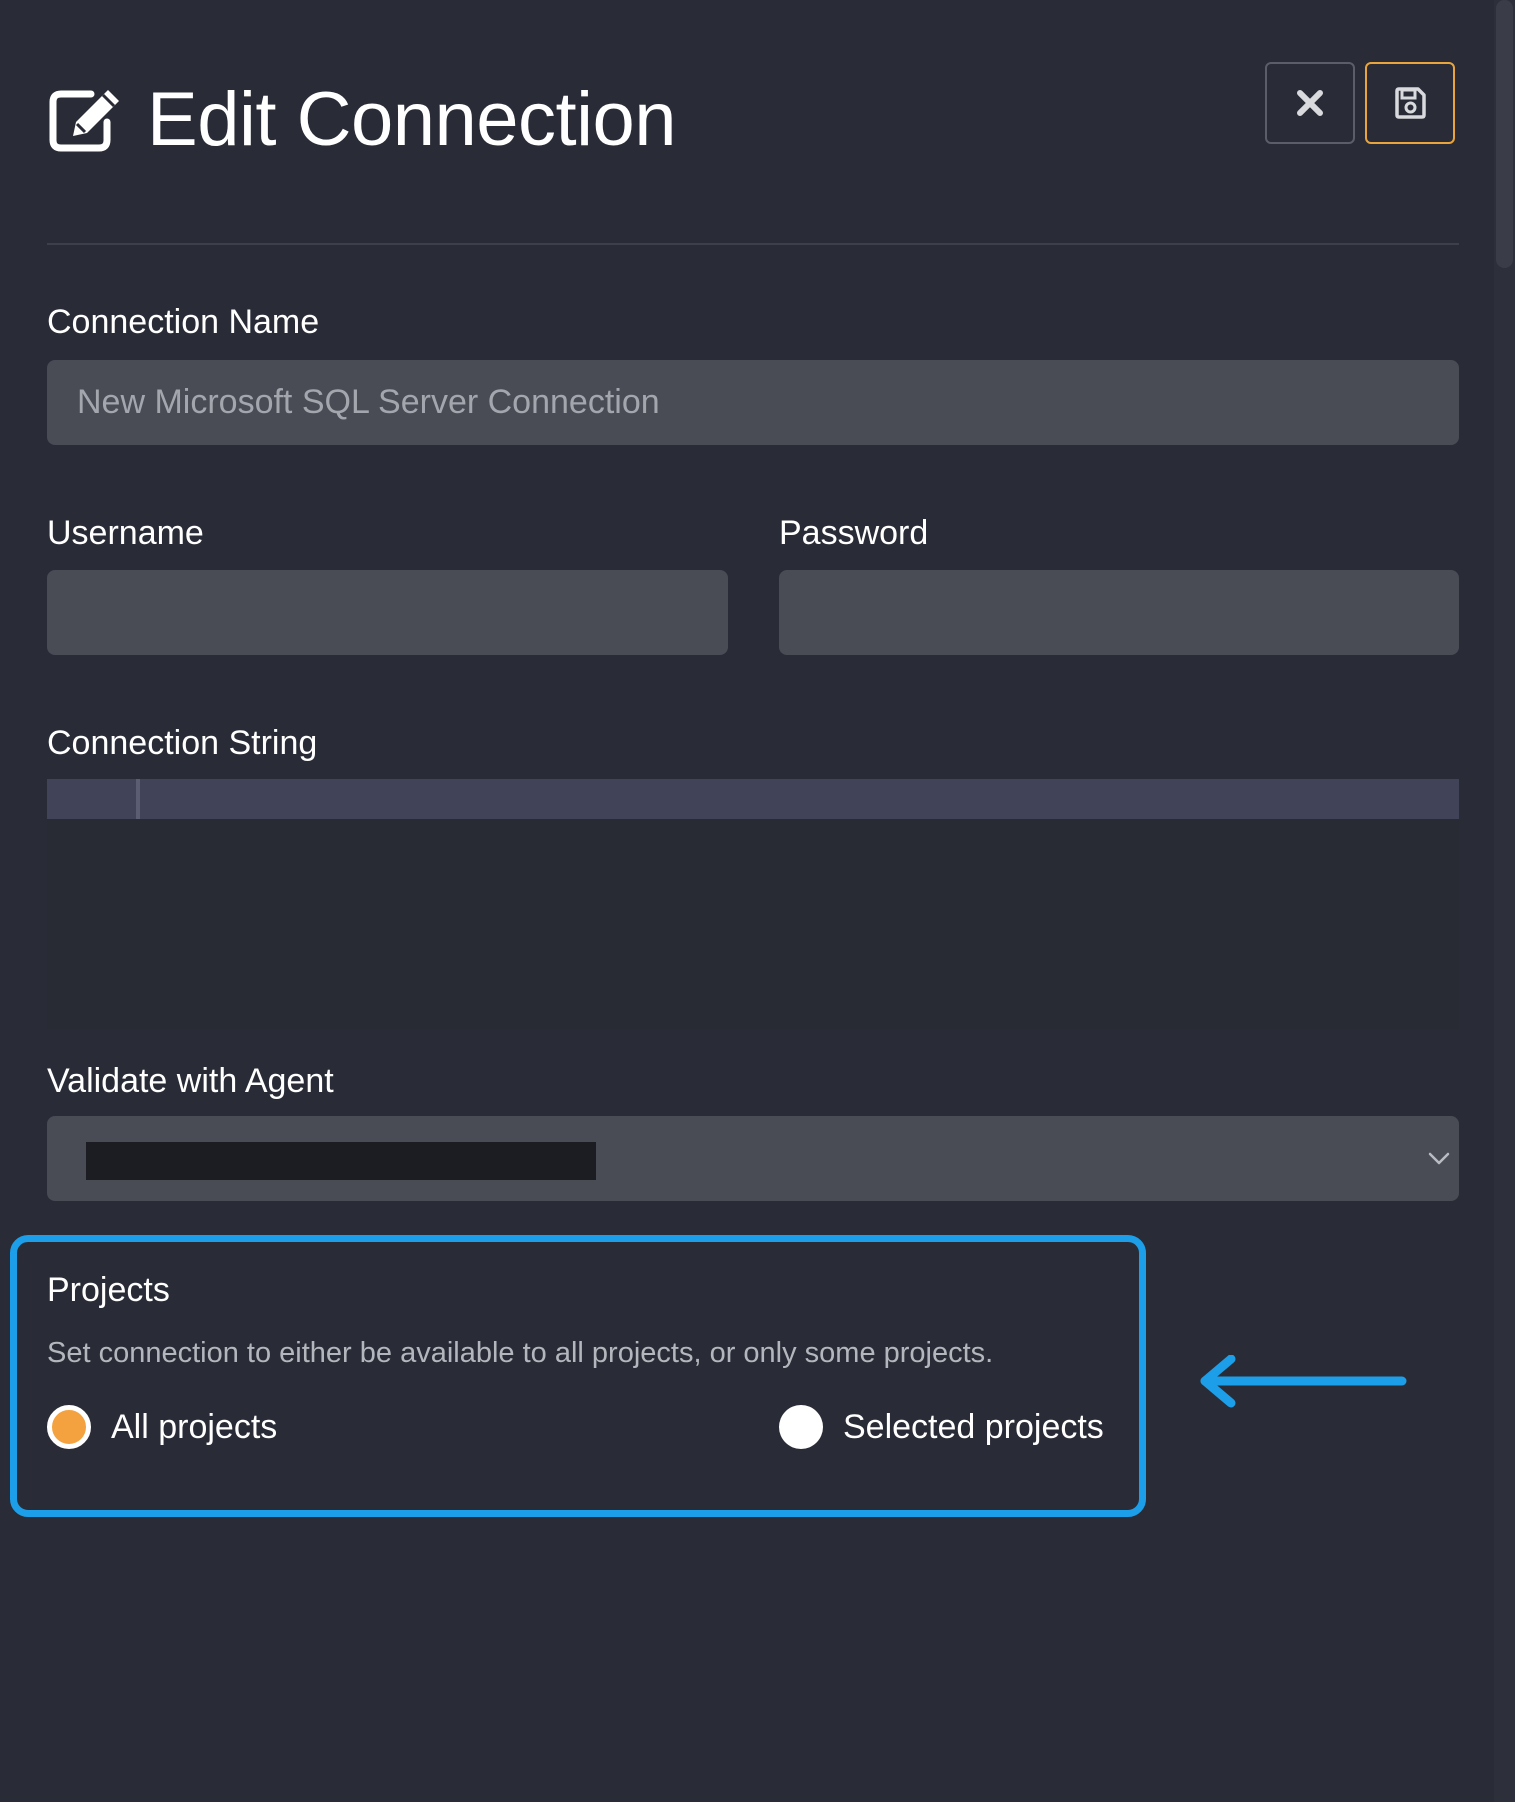  Describe the element at coordinates (190, 1081) in the screenshot. I see `validate-agent-label: Validate with Agent` at that location.